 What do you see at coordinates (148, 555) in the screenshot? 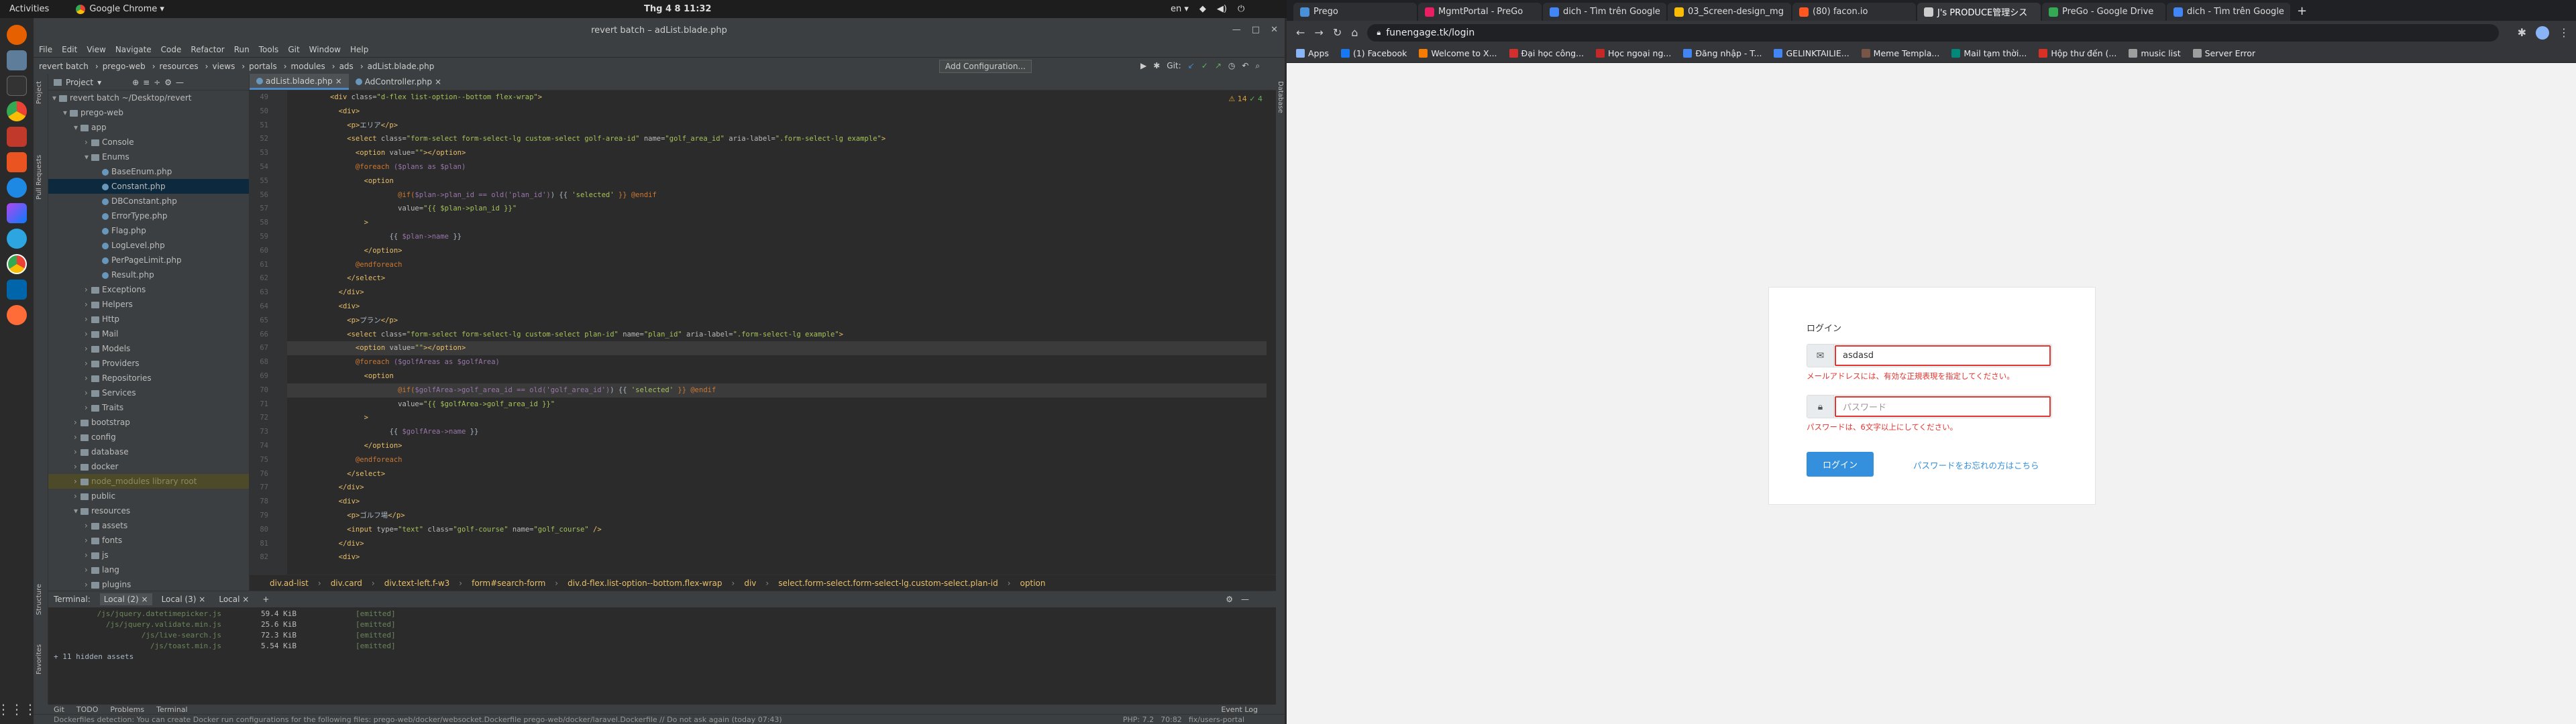
I see `tree-row: › js` at bounding box center [148, 555].